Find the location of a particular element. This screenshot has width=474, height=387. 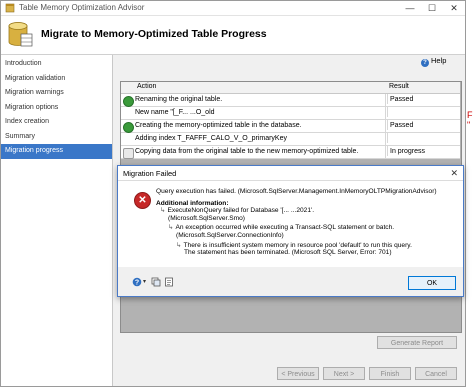

row-action: Renaming the original table. is located at coordinates (179, 99).